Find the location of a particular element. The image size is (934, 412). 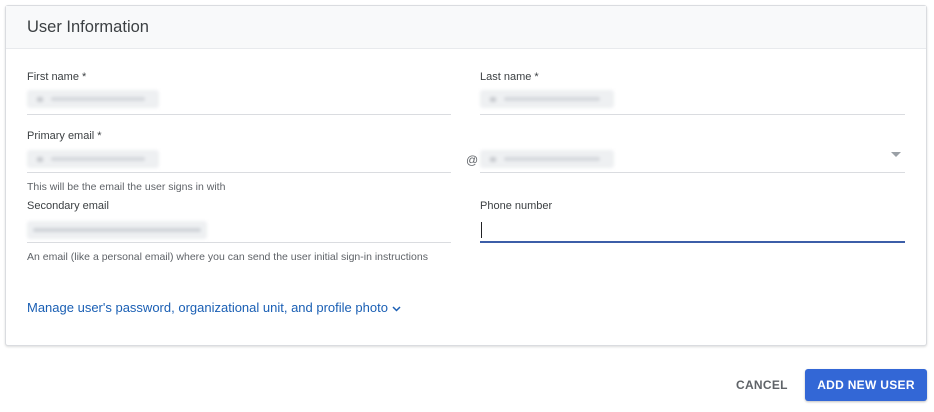

secondary-email-field is located at coordinates (239, 242).